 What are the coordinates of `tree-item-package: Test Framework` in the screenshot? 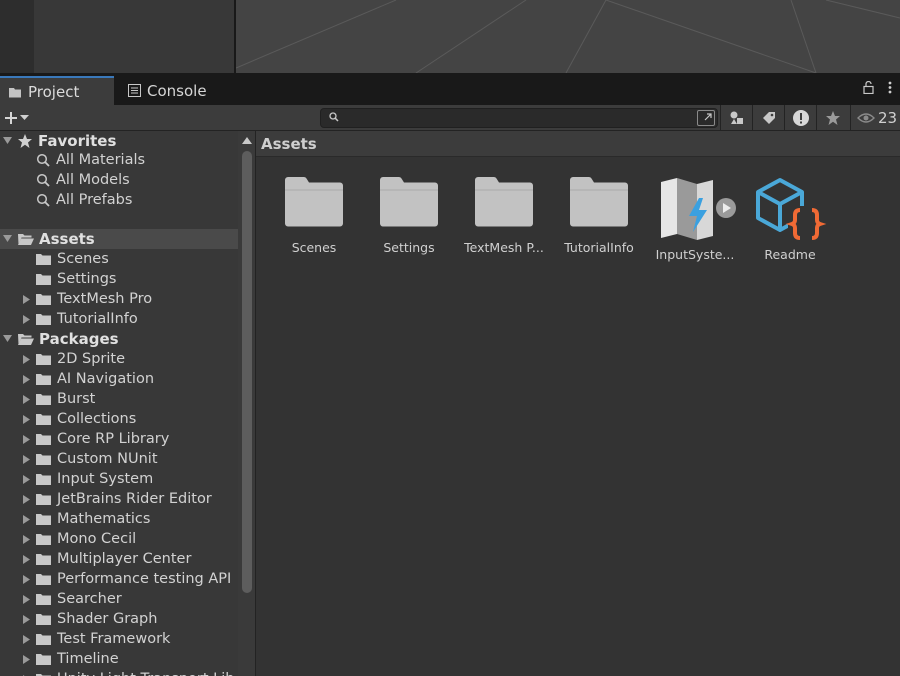 It's located at (119, 639).